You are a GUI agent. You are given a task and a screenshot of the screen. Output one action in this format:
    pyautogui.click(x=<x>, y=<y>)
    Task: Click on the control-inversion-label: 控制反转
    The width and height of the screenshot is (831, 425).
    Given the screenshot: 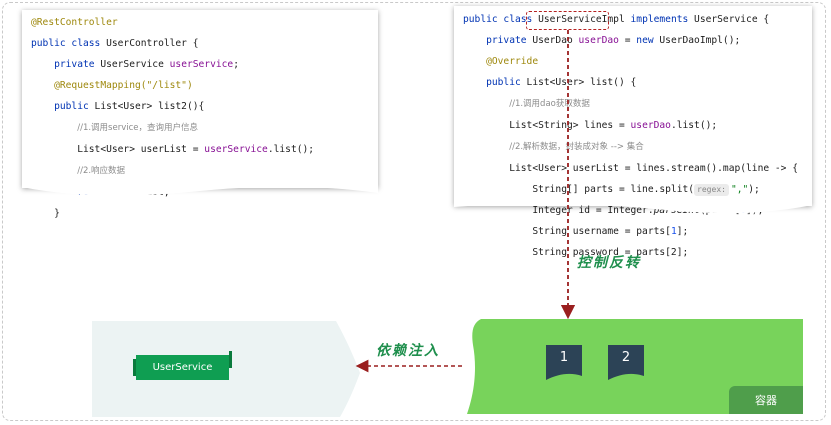 What is the action you would take?
    pyautogui.click(x=609, y=263)
    